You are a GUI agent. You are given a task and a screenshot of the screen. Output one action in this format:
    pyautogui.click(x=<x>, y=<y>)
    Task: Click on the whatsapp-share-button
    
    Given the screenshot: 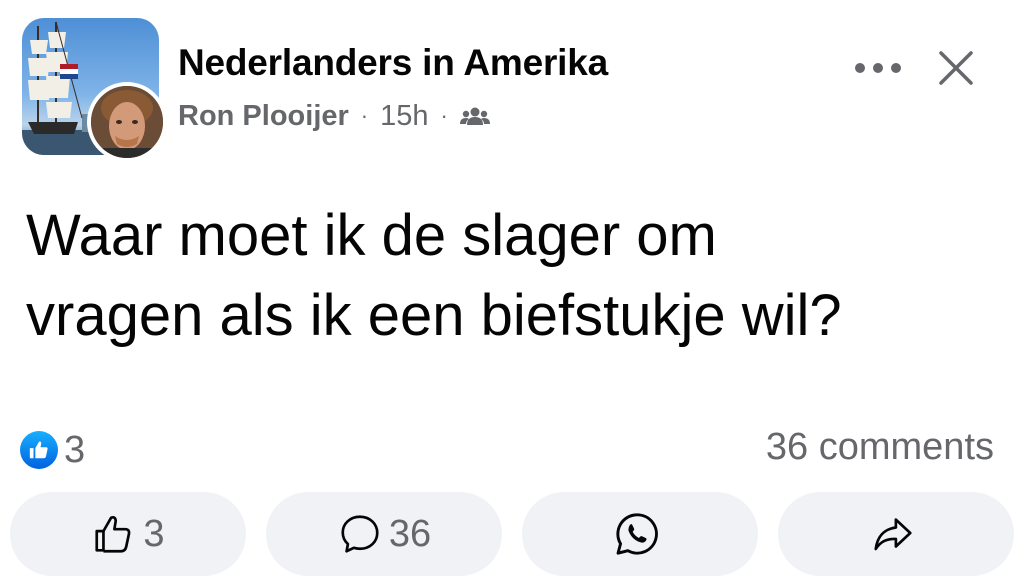 What is the action you would take?
    pyautogui.click(x=640, y=534)
    